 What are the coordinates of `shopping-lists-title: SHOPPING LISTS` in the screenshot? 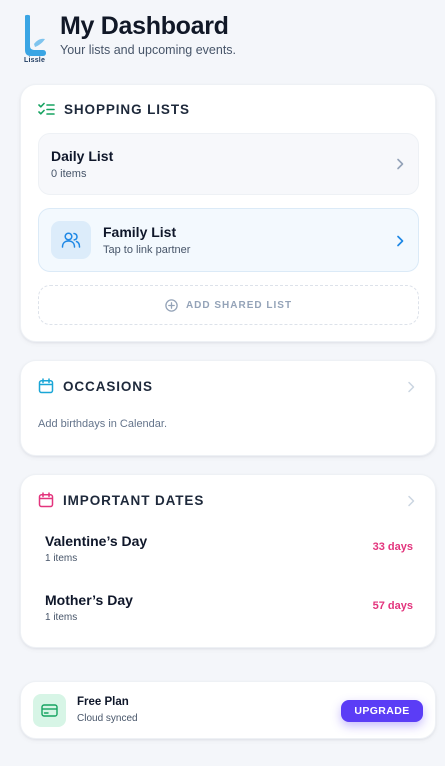 It's located at (127, 109).